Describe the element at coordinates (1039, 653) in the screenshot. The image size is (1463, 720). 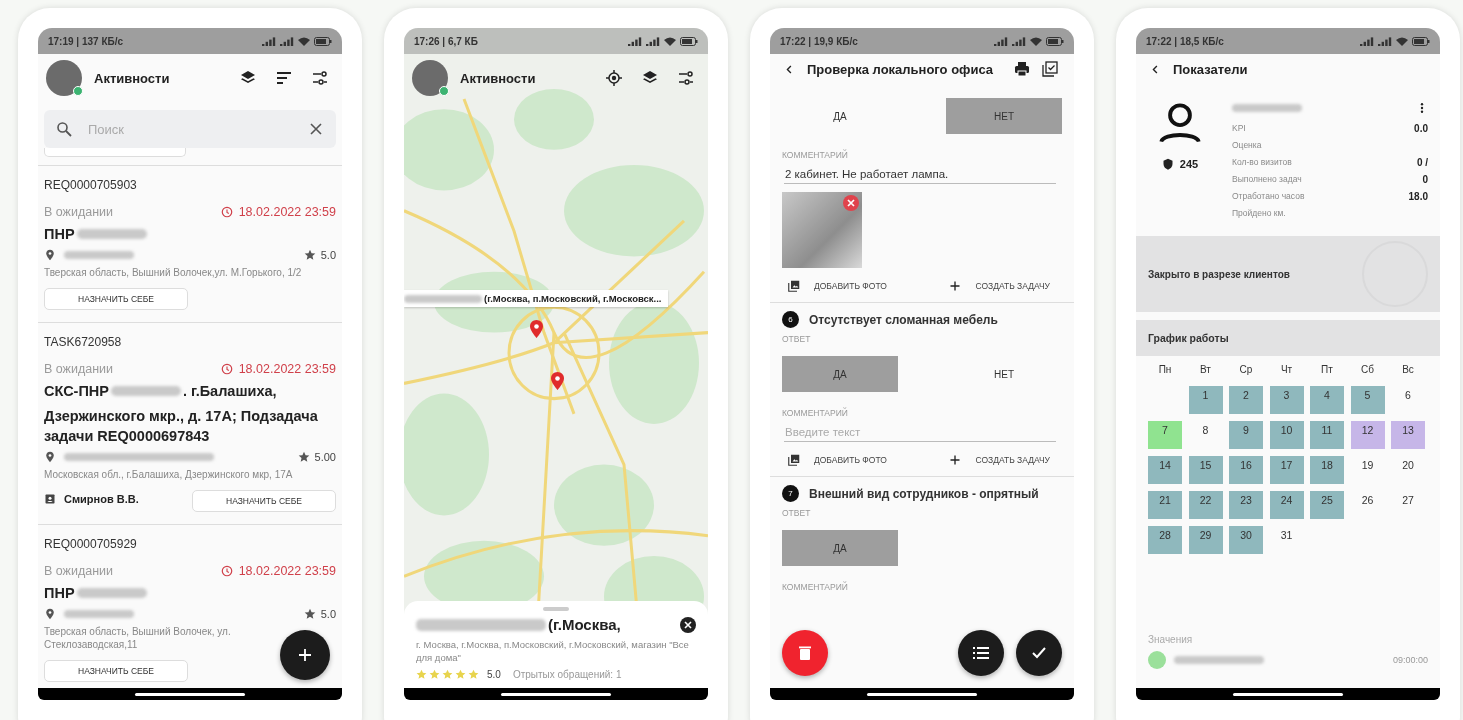
I see `confirm-button` at that location.